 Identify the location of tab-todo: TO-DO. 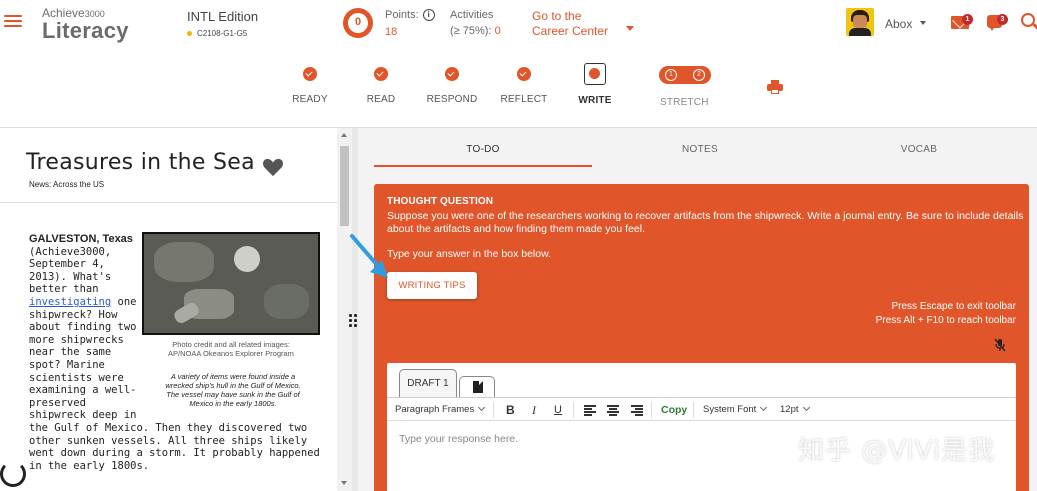
(483, 149).